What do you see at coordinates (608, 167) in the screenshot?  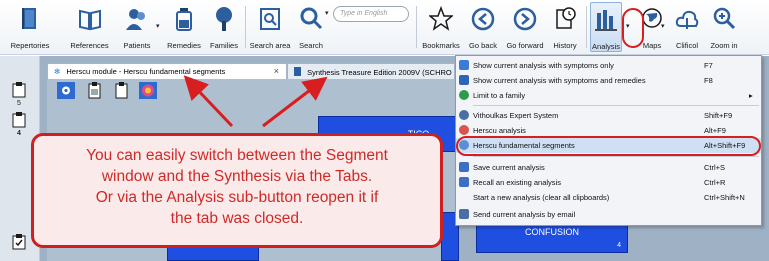 I see `menu-item-save-analysis: Save current analysis Ctrl+S` at bounding box center [608, 167].